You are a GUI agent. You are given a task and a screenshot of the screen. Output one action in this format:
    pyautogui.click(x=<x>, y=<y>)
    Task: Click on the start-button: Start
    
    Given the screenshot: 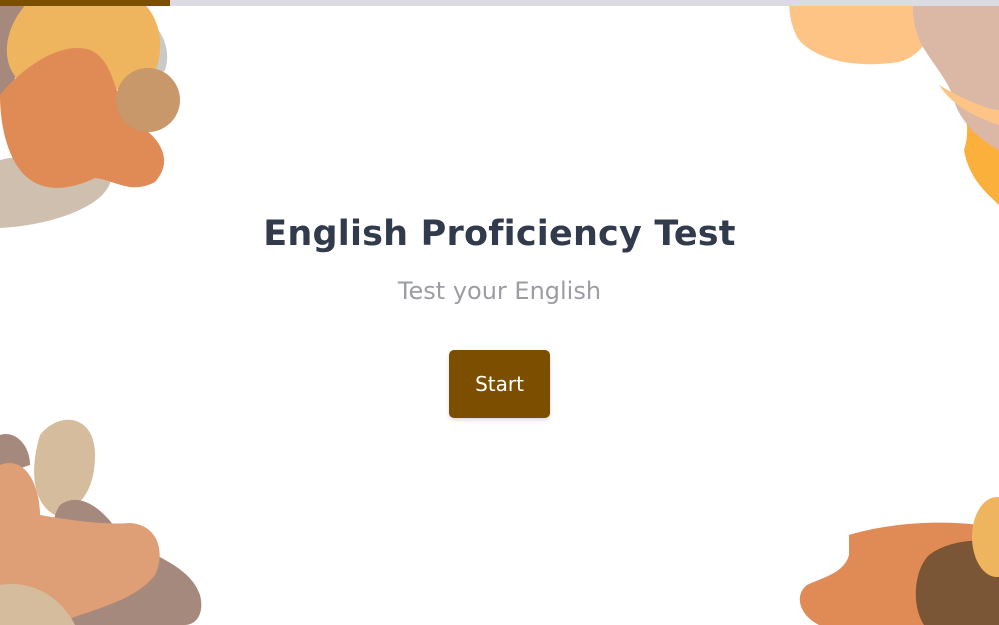 What is the action you would take?
    pyautogui.click(x=499, y=384)
    